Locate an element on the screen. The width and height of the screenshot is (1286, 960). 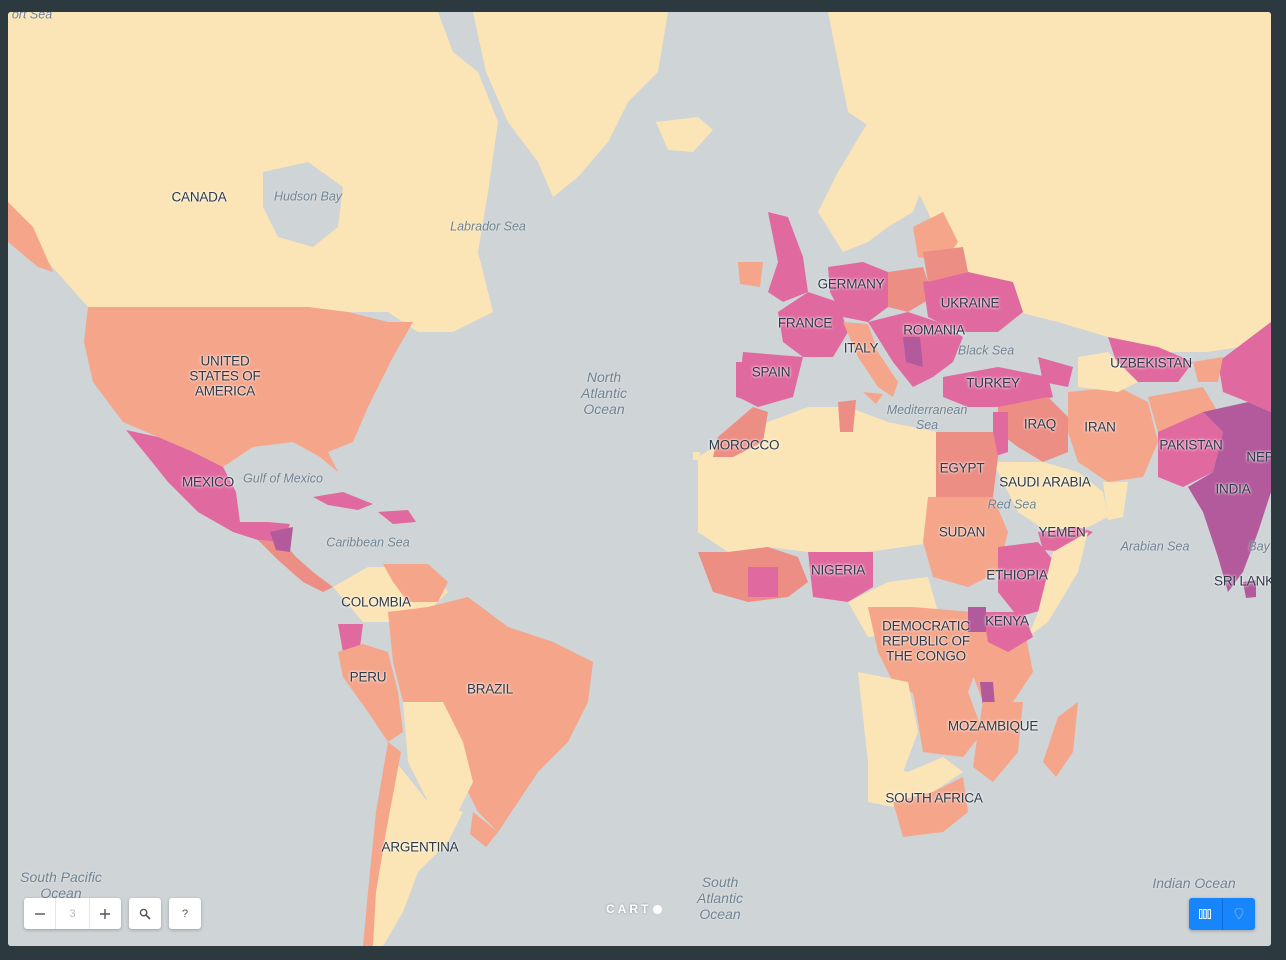
label-turkey: TURKEY is located at coordinates (993, 383).